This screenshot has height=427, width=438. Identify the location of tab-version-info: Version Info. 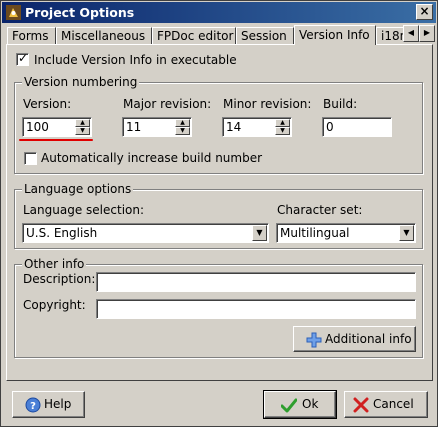
(335, 35).